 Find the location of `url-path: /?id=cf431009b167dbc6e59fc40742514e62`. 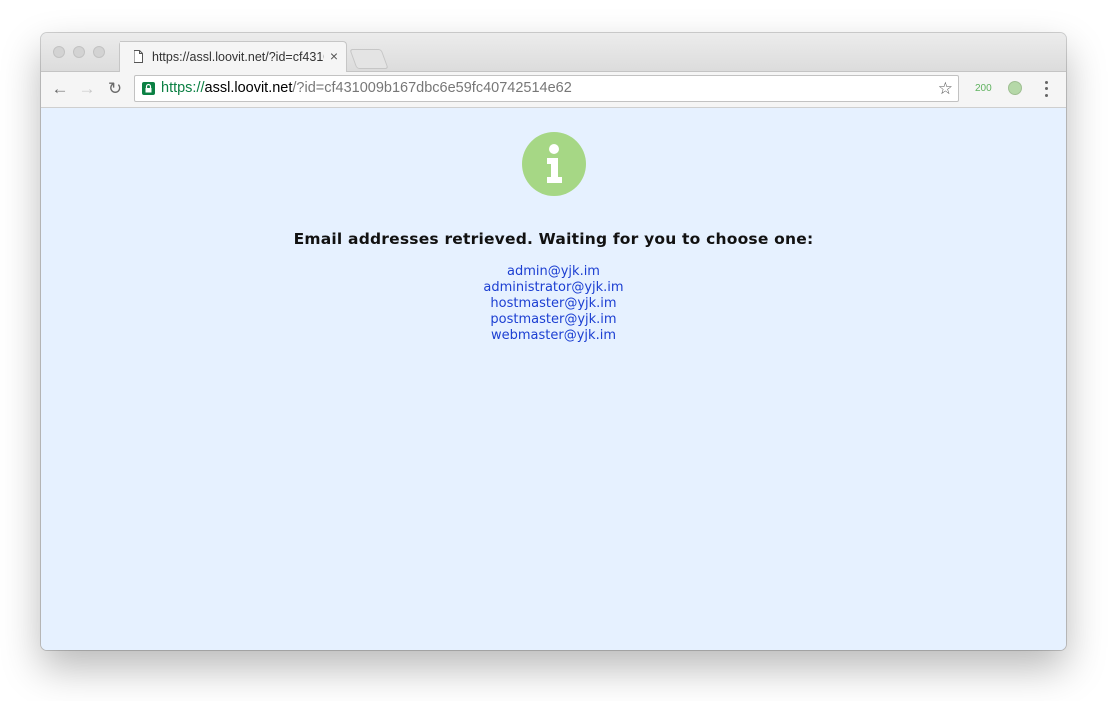

url-path: /?id=cf431009b167dbc6e59fc40742514e62 is located at coordinates (432, 88).